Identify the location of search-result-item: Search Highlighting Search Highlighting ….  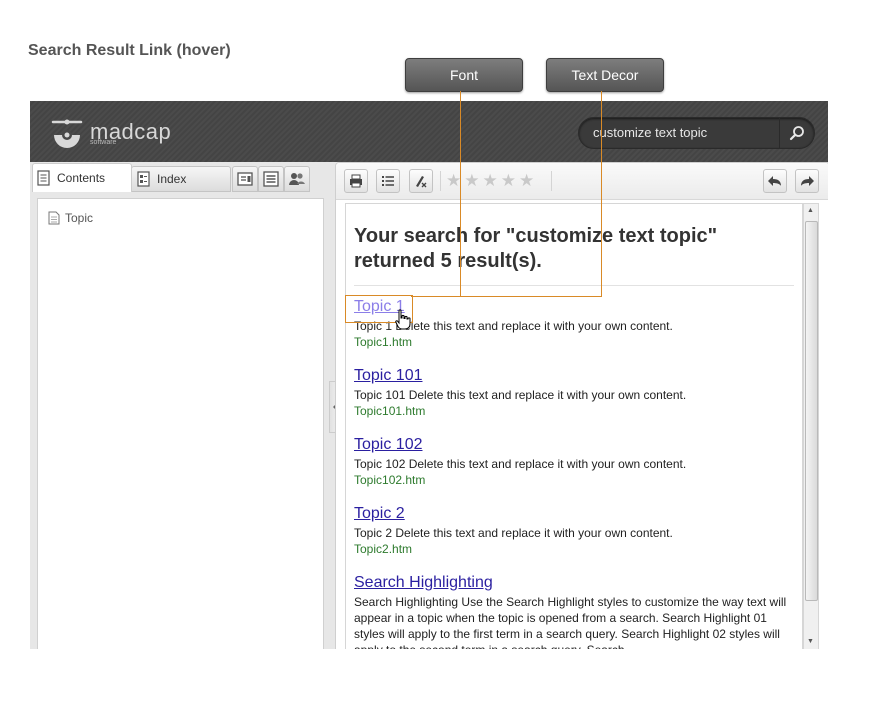
(574, 611).